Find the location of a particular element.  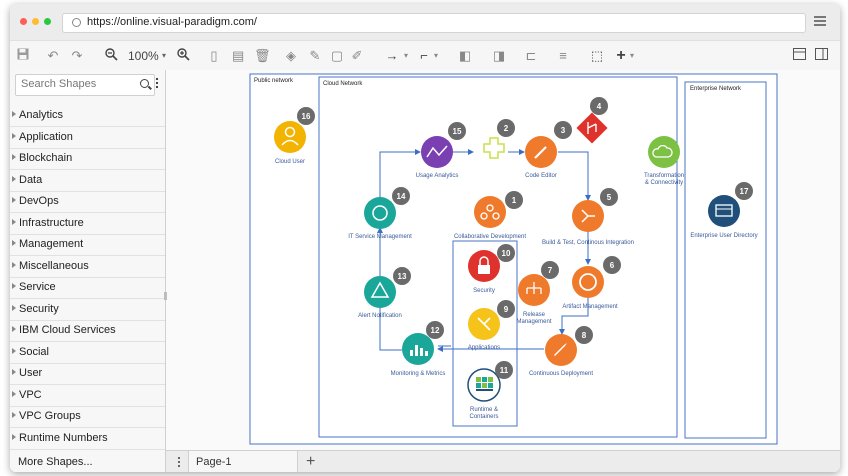

svg-text:Build & Test, Continous Integr: Build & Test, Continous Integration is located at coordinates (588, 243).